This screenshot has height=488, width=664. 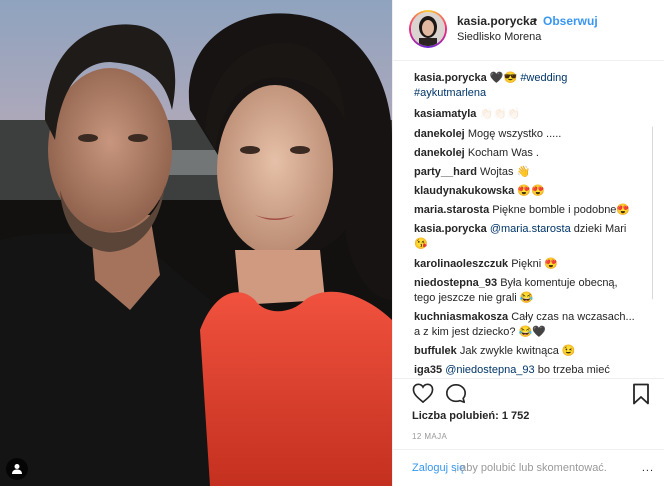 I want to click on comment-item: karolinaoleszczuk Piękni 😍, so click(x=532, y=264).